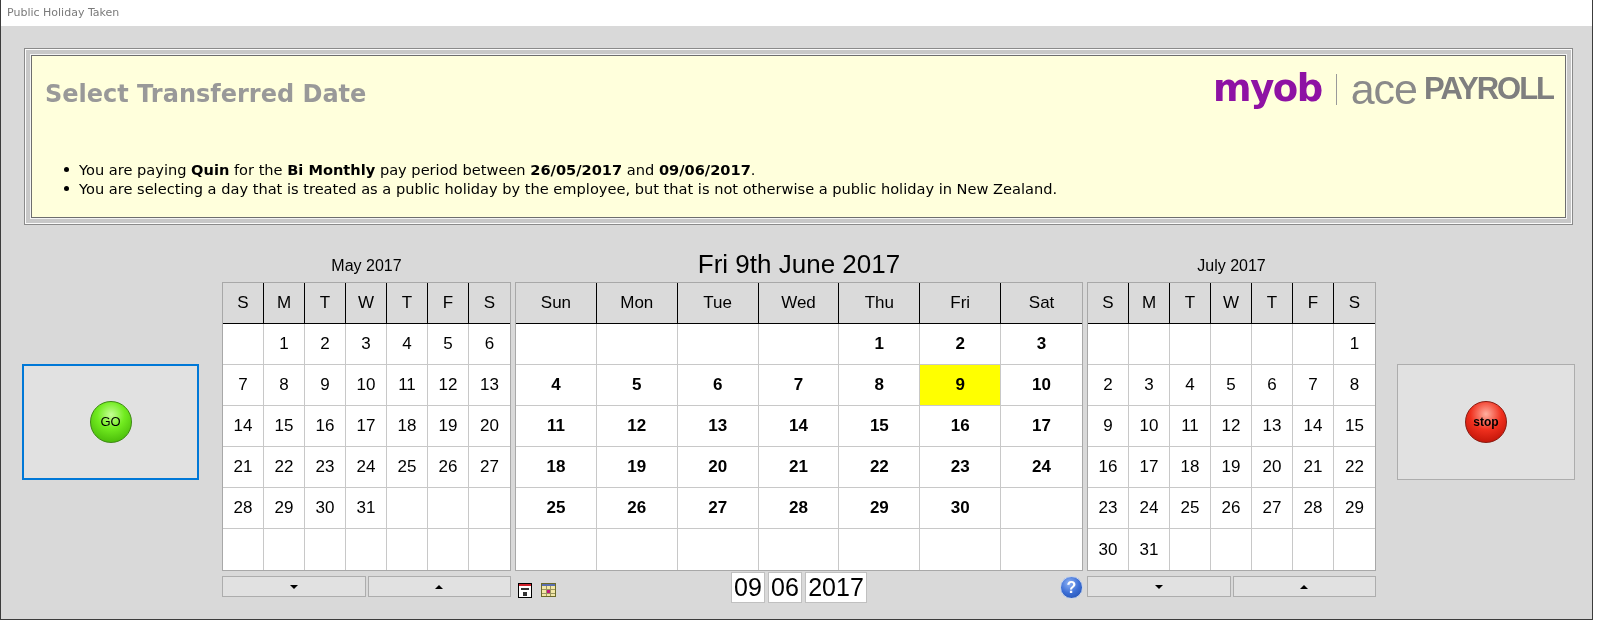  Describe the element at coordinates (836, 587) in the screenshot. I see `year-field: 2017` at that location.